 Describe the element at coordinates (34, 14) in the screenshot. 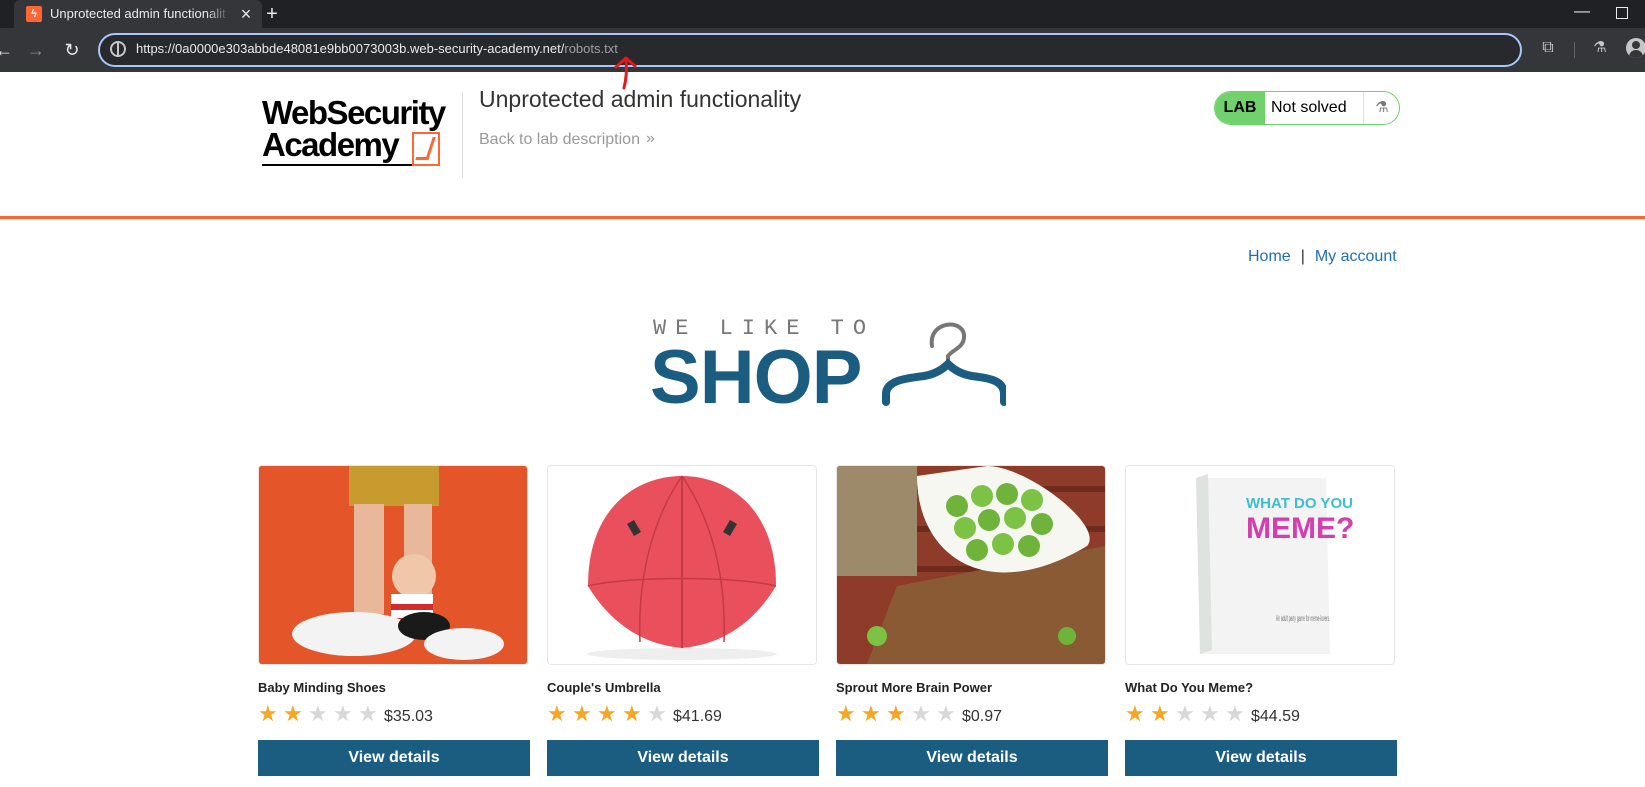

I see `burp-favicon-icon: ϟ` at that location.